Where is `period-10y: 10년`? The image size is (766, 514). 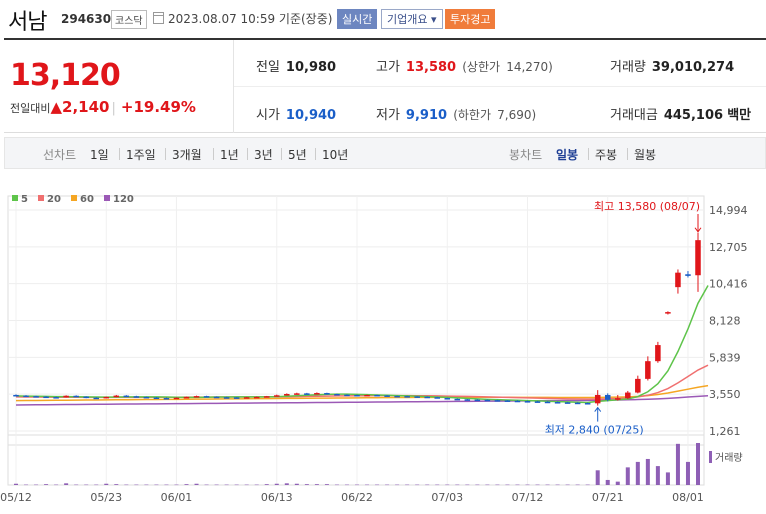 period-10y: 10년 is located at coordinates (335, 154).